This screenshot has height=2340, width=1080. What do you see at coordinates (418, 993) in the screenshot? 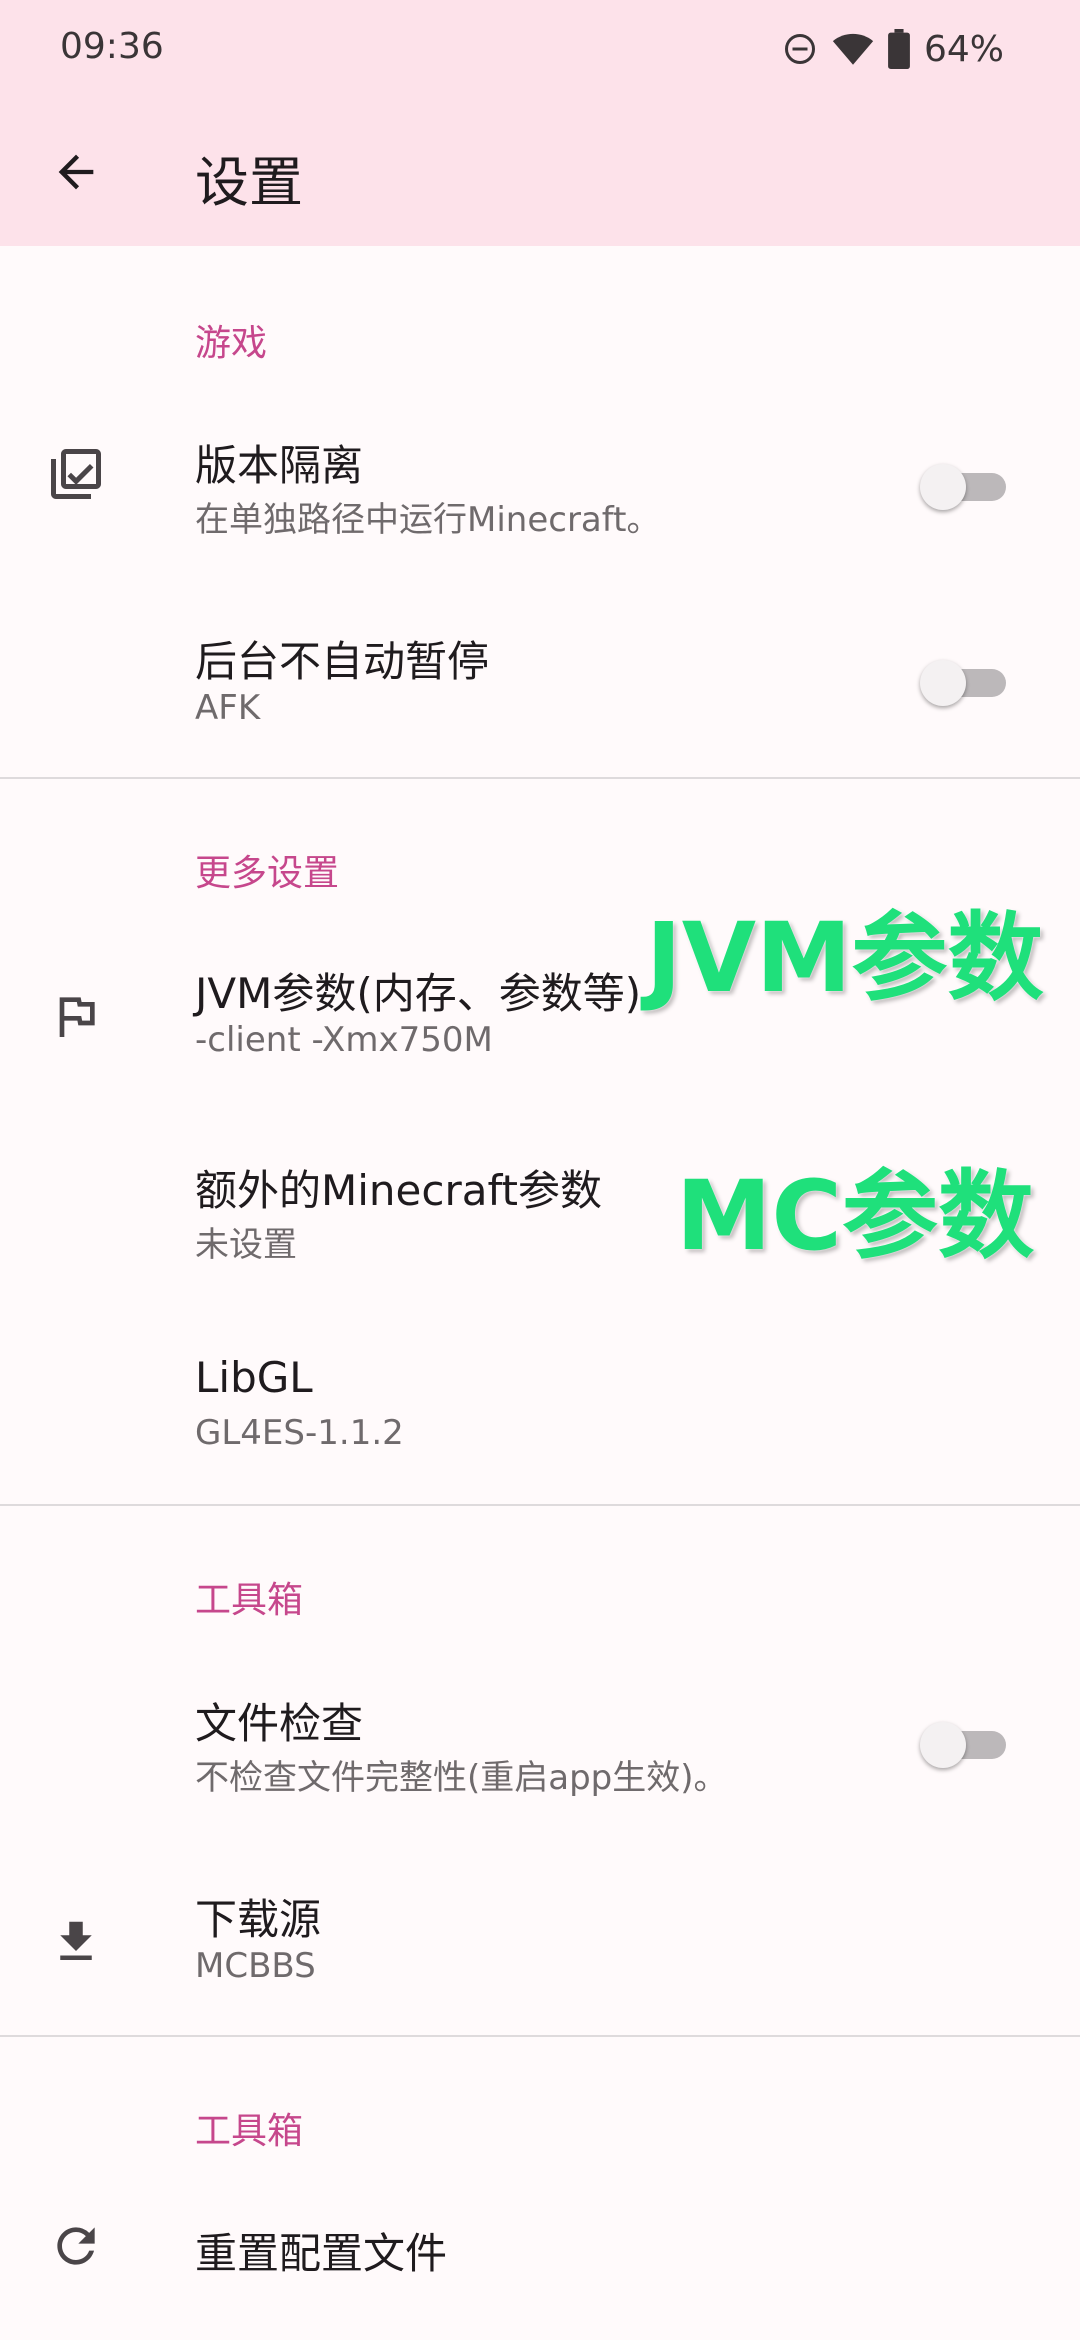
I see `pref-title: JVM参数(内存、参数等)` at bounding box center [418, 993].